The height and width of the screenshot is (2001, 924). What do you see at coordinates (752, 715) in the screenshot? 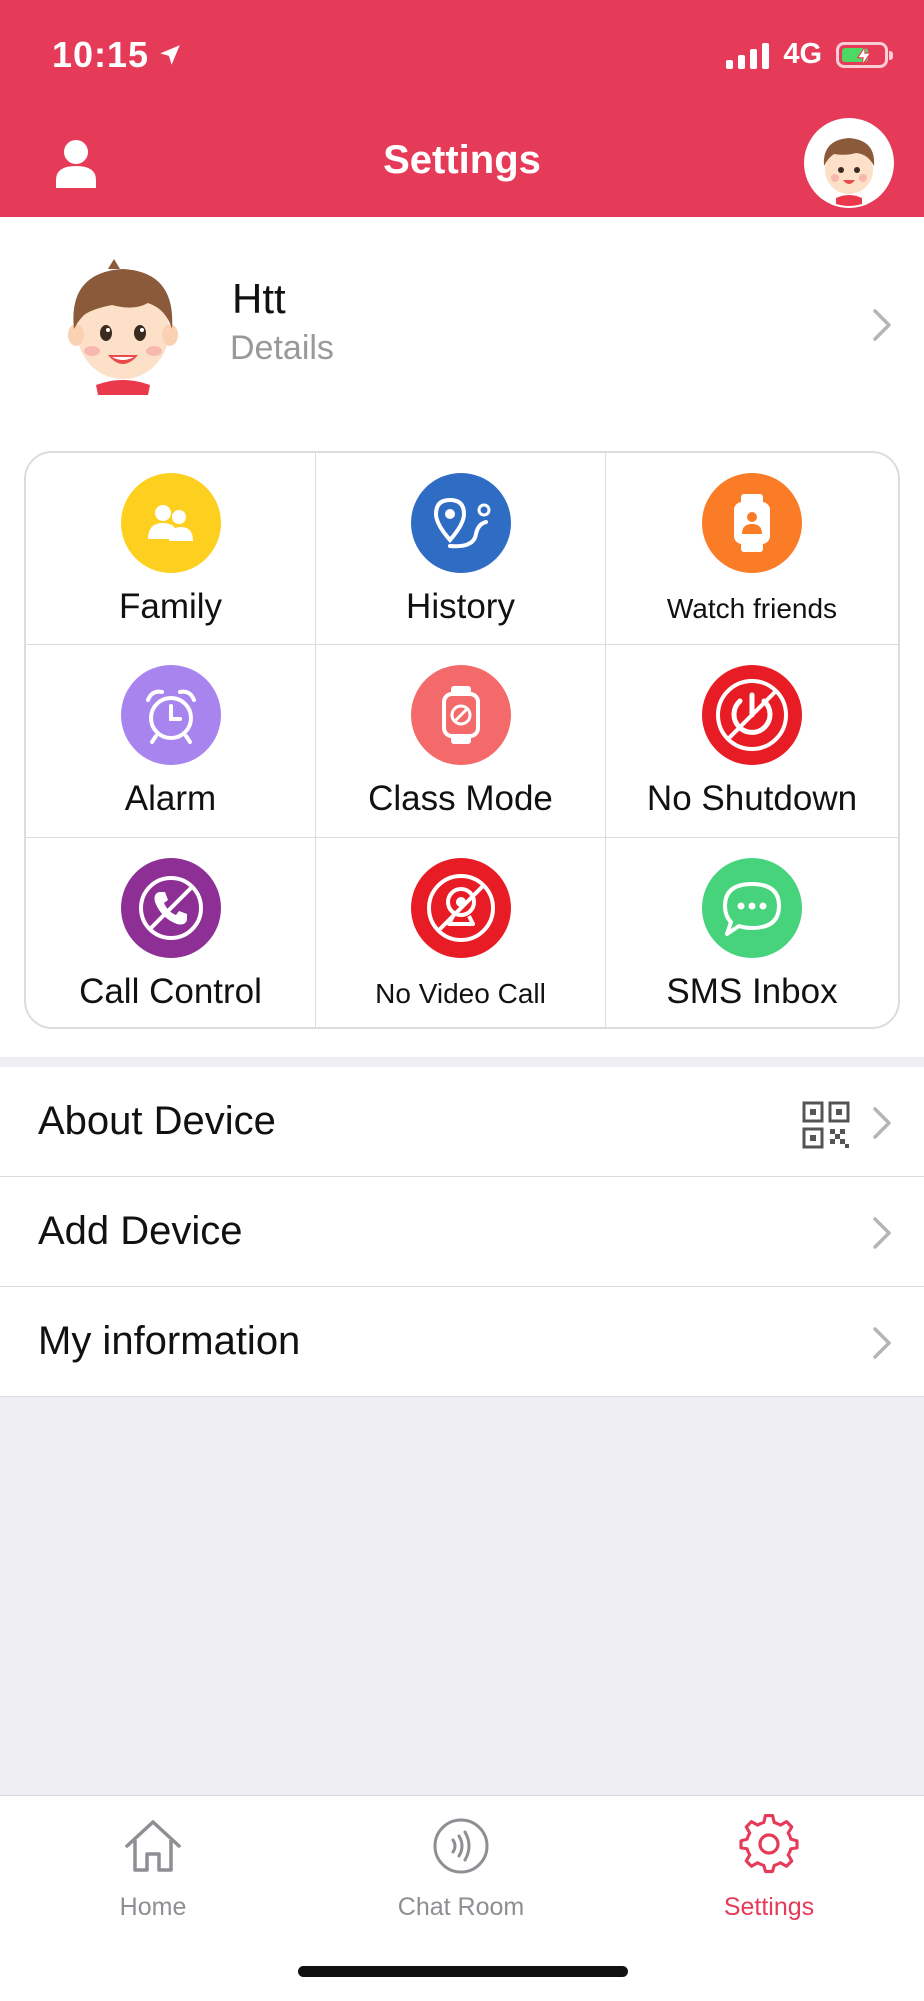
I see `no-shutdown-icon` at bounding box center [752, 715].